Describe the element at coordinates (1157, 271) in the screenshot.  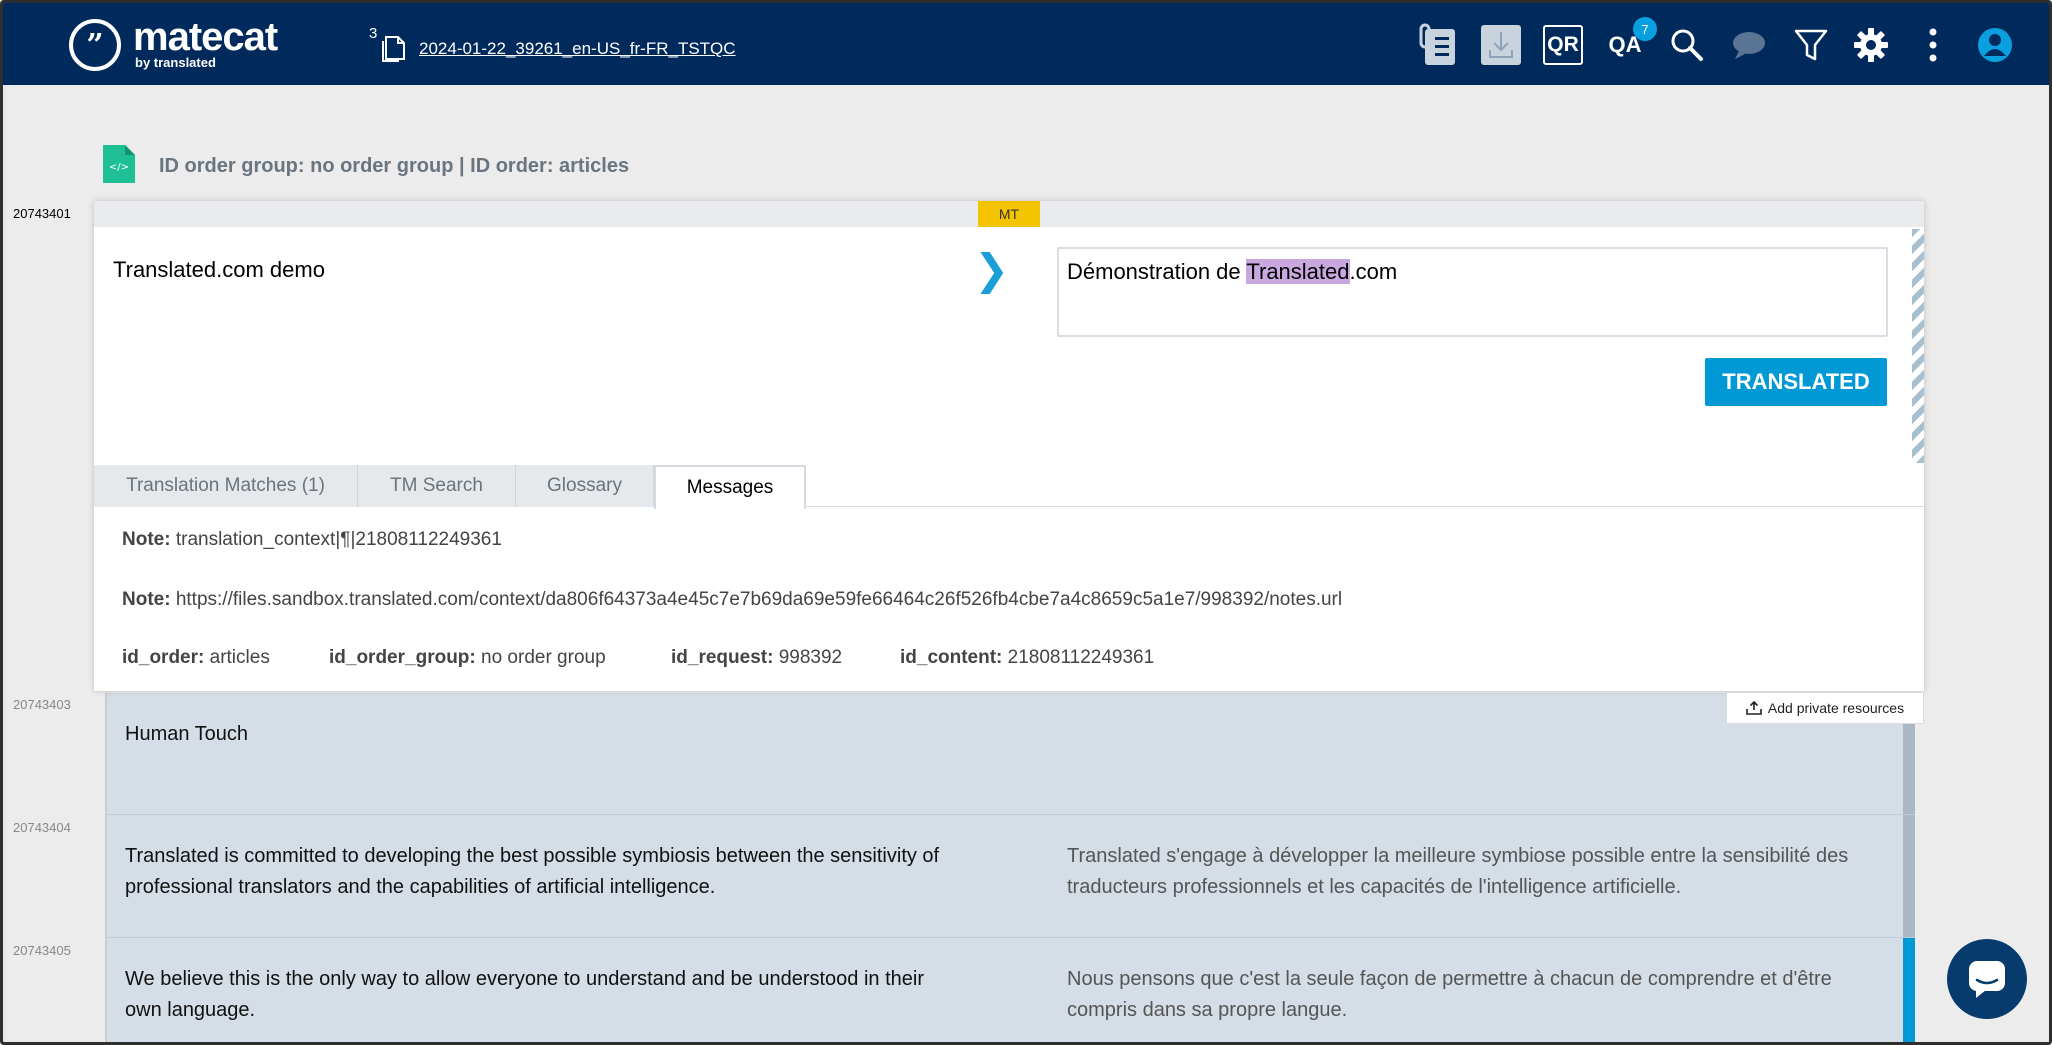
I see `target-text-prefix: Démonstration de` at that location.